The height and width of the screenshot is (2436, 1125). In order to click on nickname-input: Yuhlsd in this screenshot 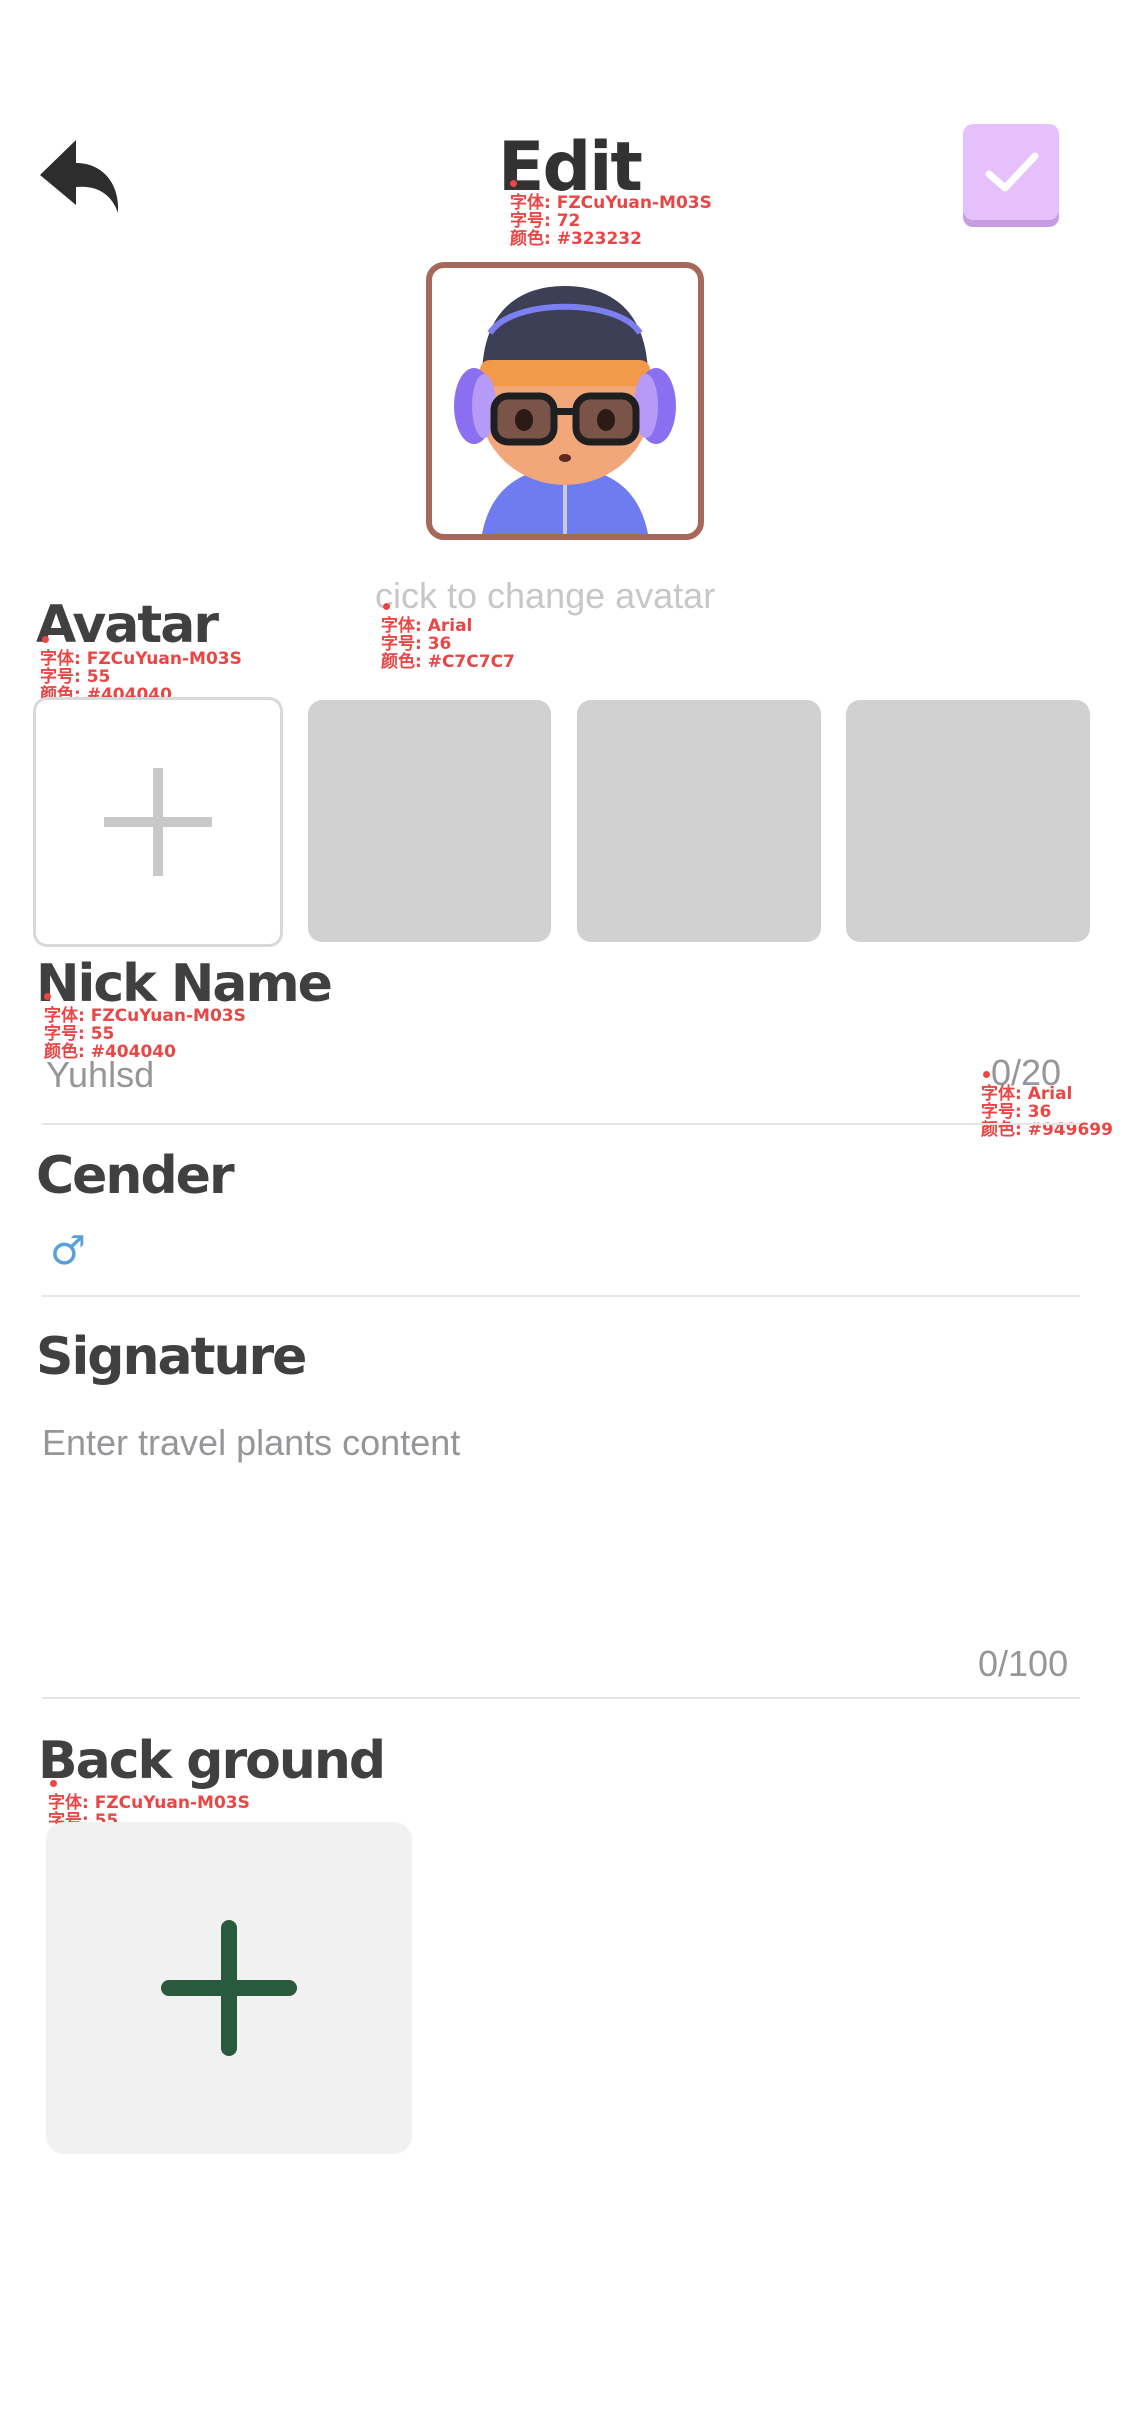, I will do `click(346, 1075)`.